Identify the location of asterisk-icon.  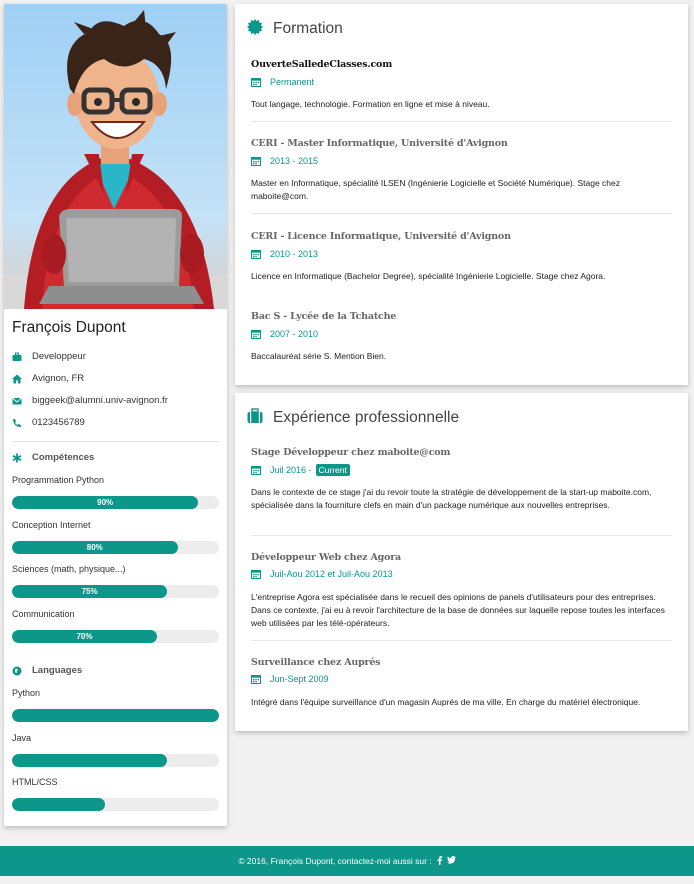
(17, 457).